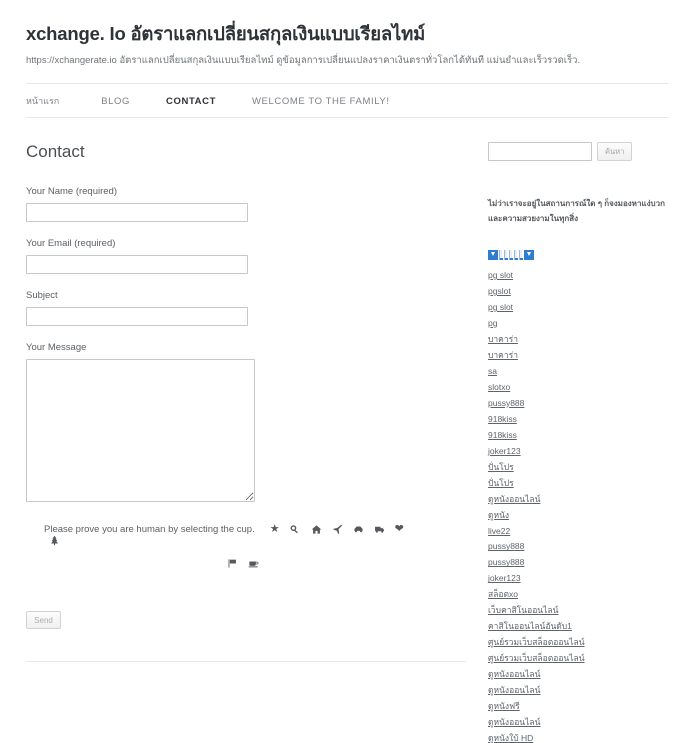 The height and width of the screenshot is (743, 694). I want to click on truck-icon, so click(379, 529).